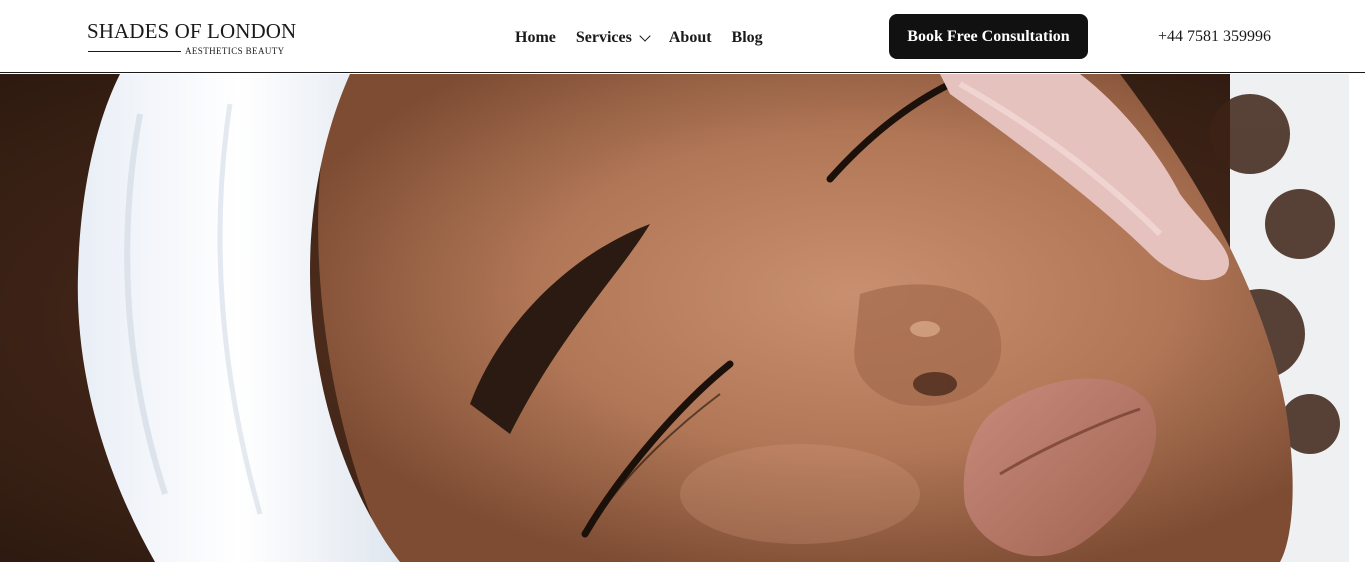 This screenshot has width=1365, height=562. What do you see at coordinates (645, 36) in the screenshot?
I see `chevron-down-icon` at bounding box center [645, 36].